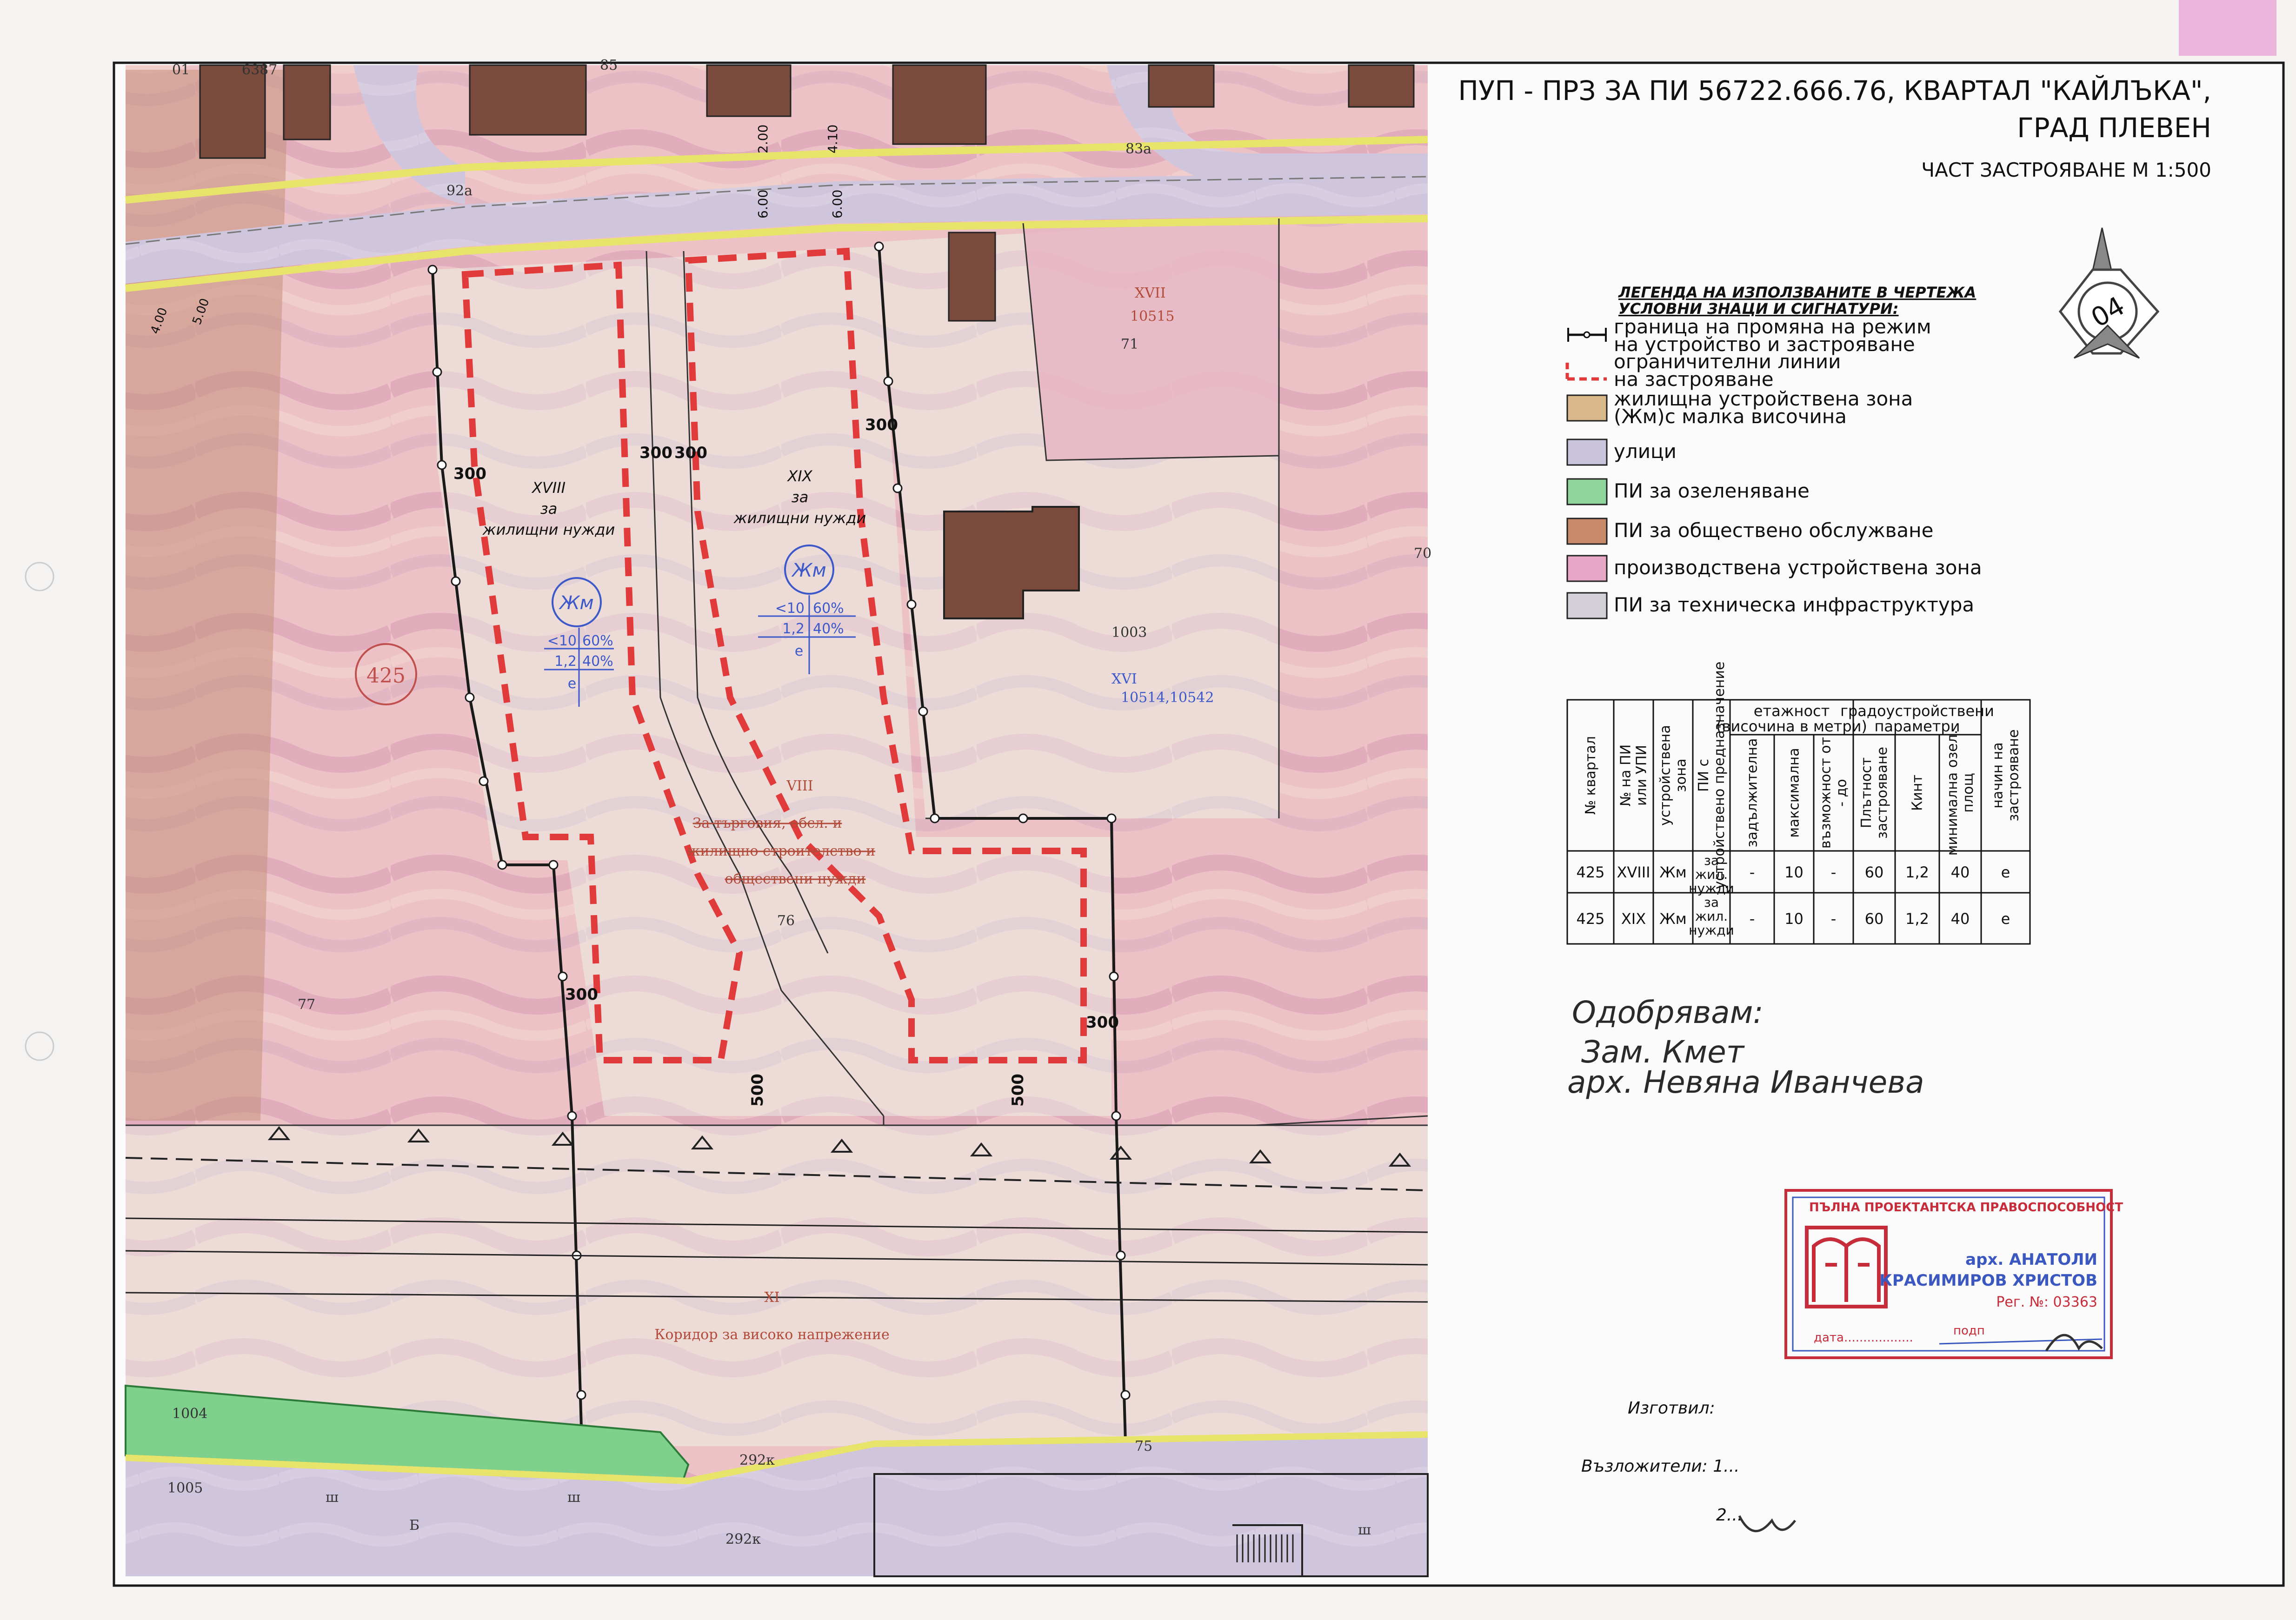 This screenshot has width=2296, height=1620. I want to click on parcel-label: 6387, so click(260, 70).